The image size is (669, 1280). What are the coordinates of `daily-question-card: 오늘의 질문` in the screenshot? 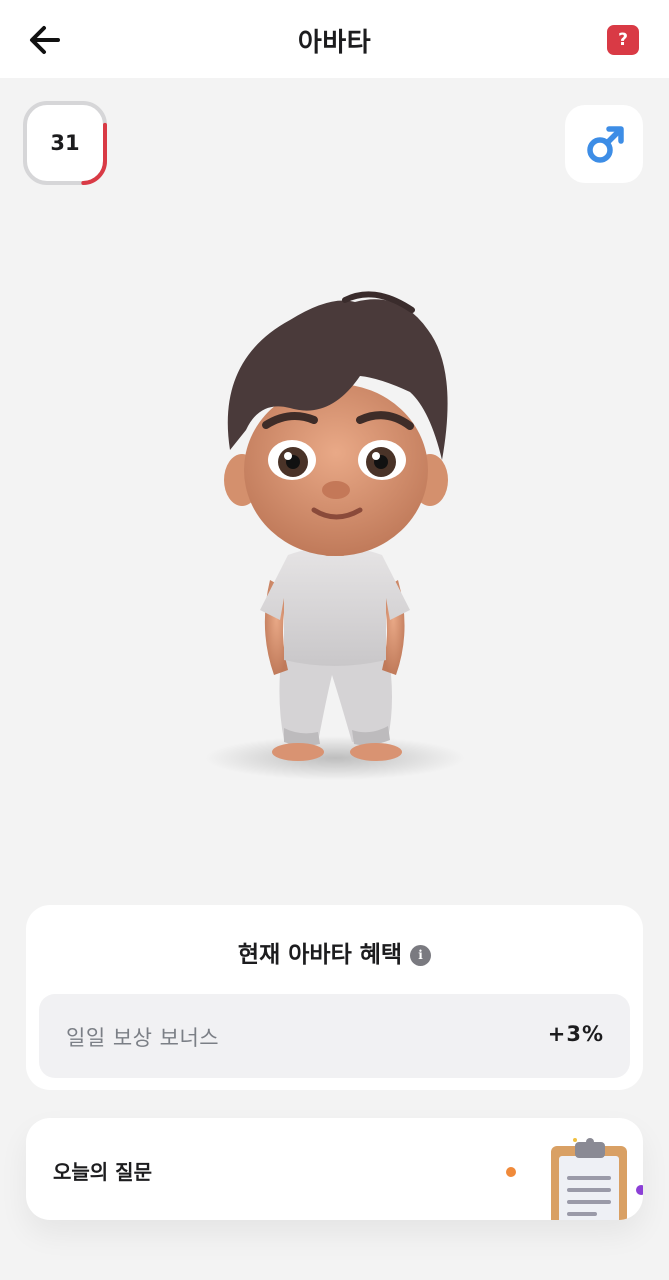 It's located at (334, 1169).